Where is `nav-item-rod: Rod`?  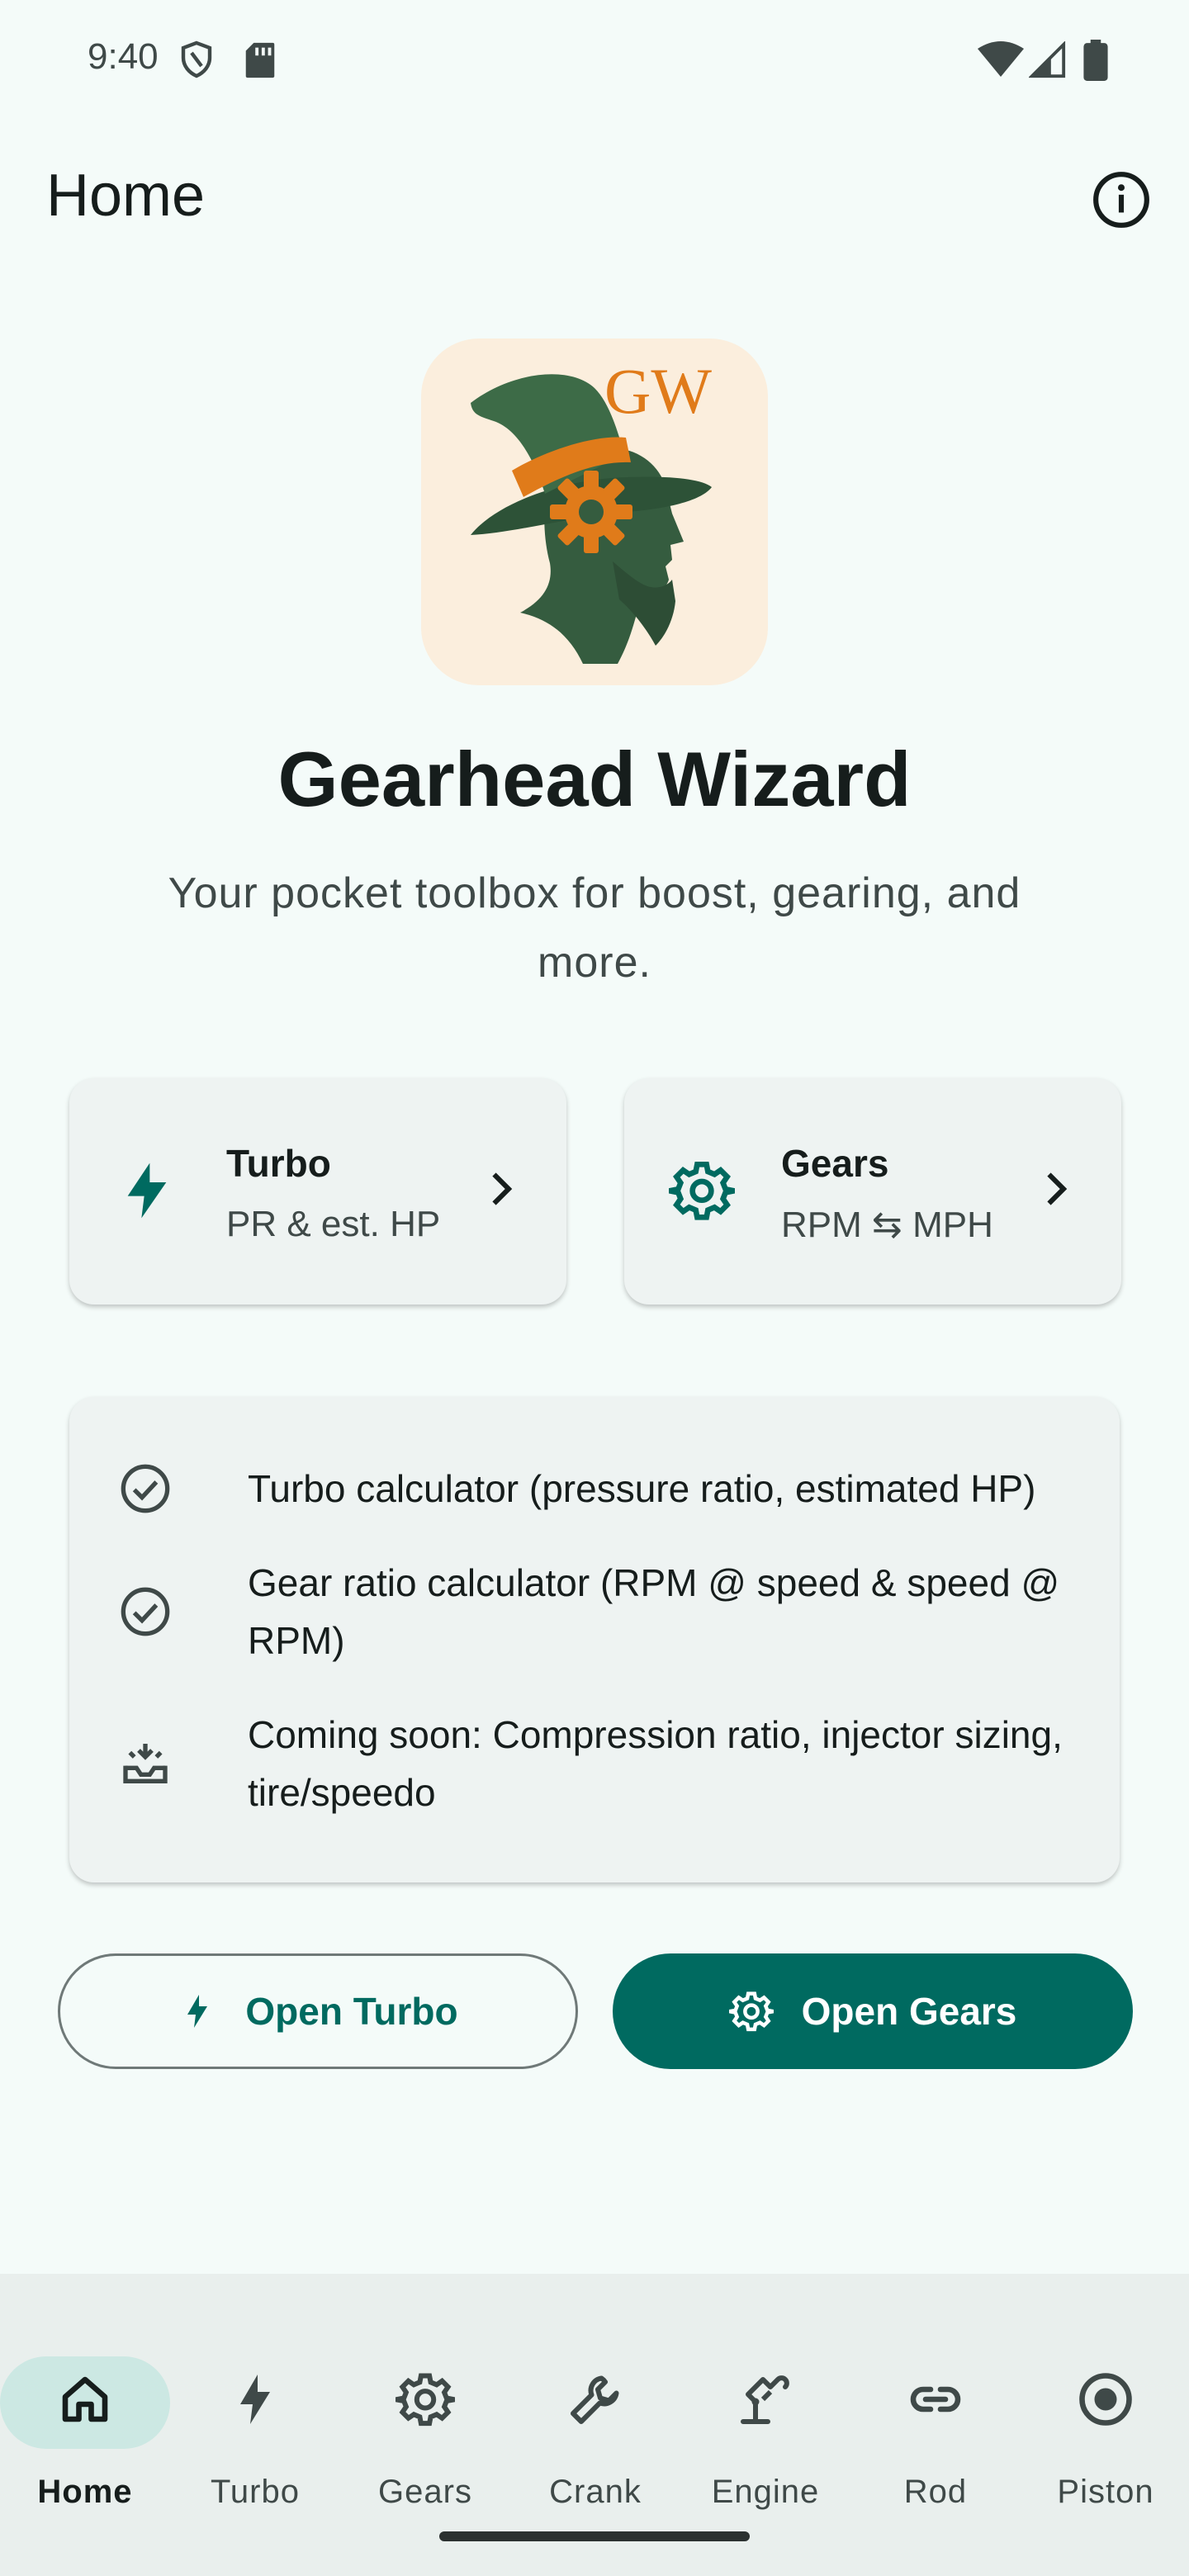
nav-item-rod: Rod is located at coordinates (935, 2412).